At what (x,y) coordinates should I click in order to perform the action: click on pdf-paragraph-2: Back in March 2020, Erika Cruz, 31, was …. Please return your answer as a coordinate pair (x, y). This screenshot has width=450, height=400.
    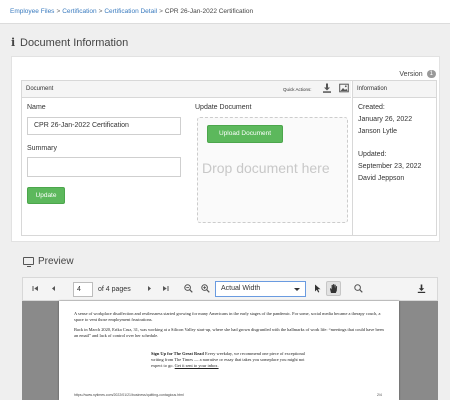
    Looking at the image, I should click on (229, 332).